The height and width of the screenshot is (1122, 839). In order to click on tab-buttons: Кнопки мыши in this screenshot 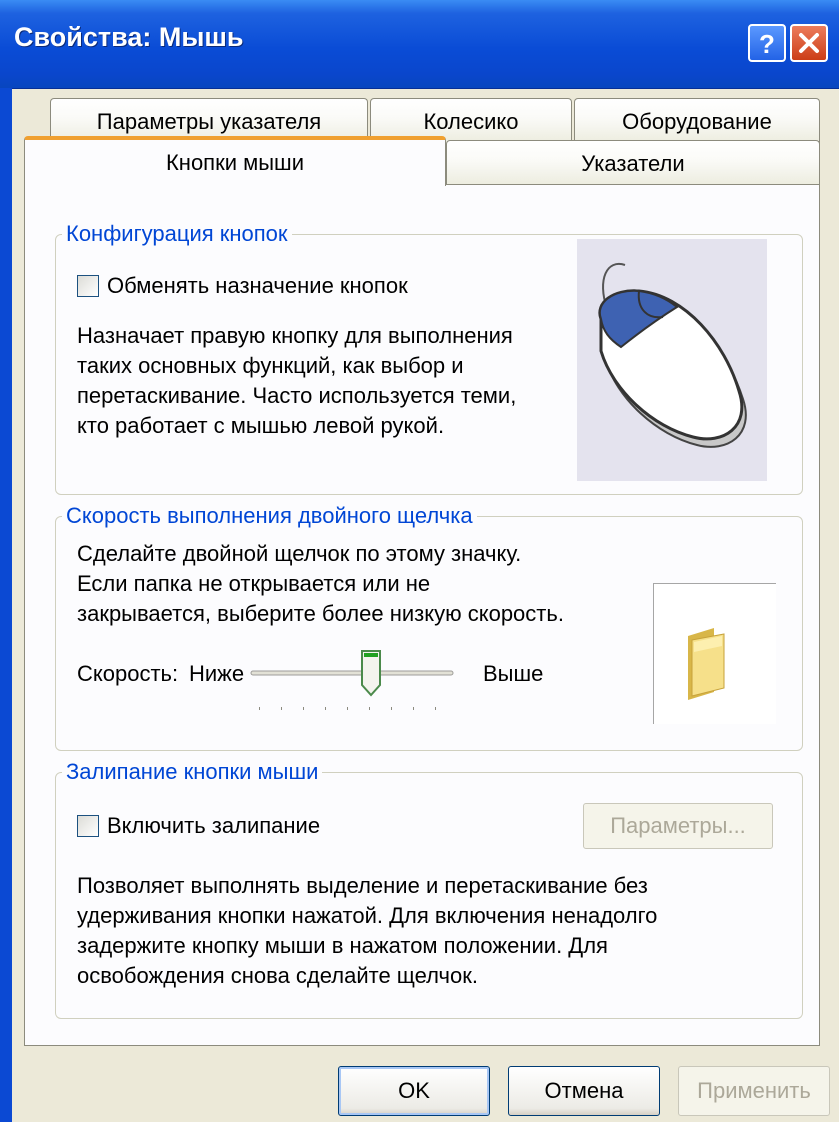, I will do `click(235, 161)`.